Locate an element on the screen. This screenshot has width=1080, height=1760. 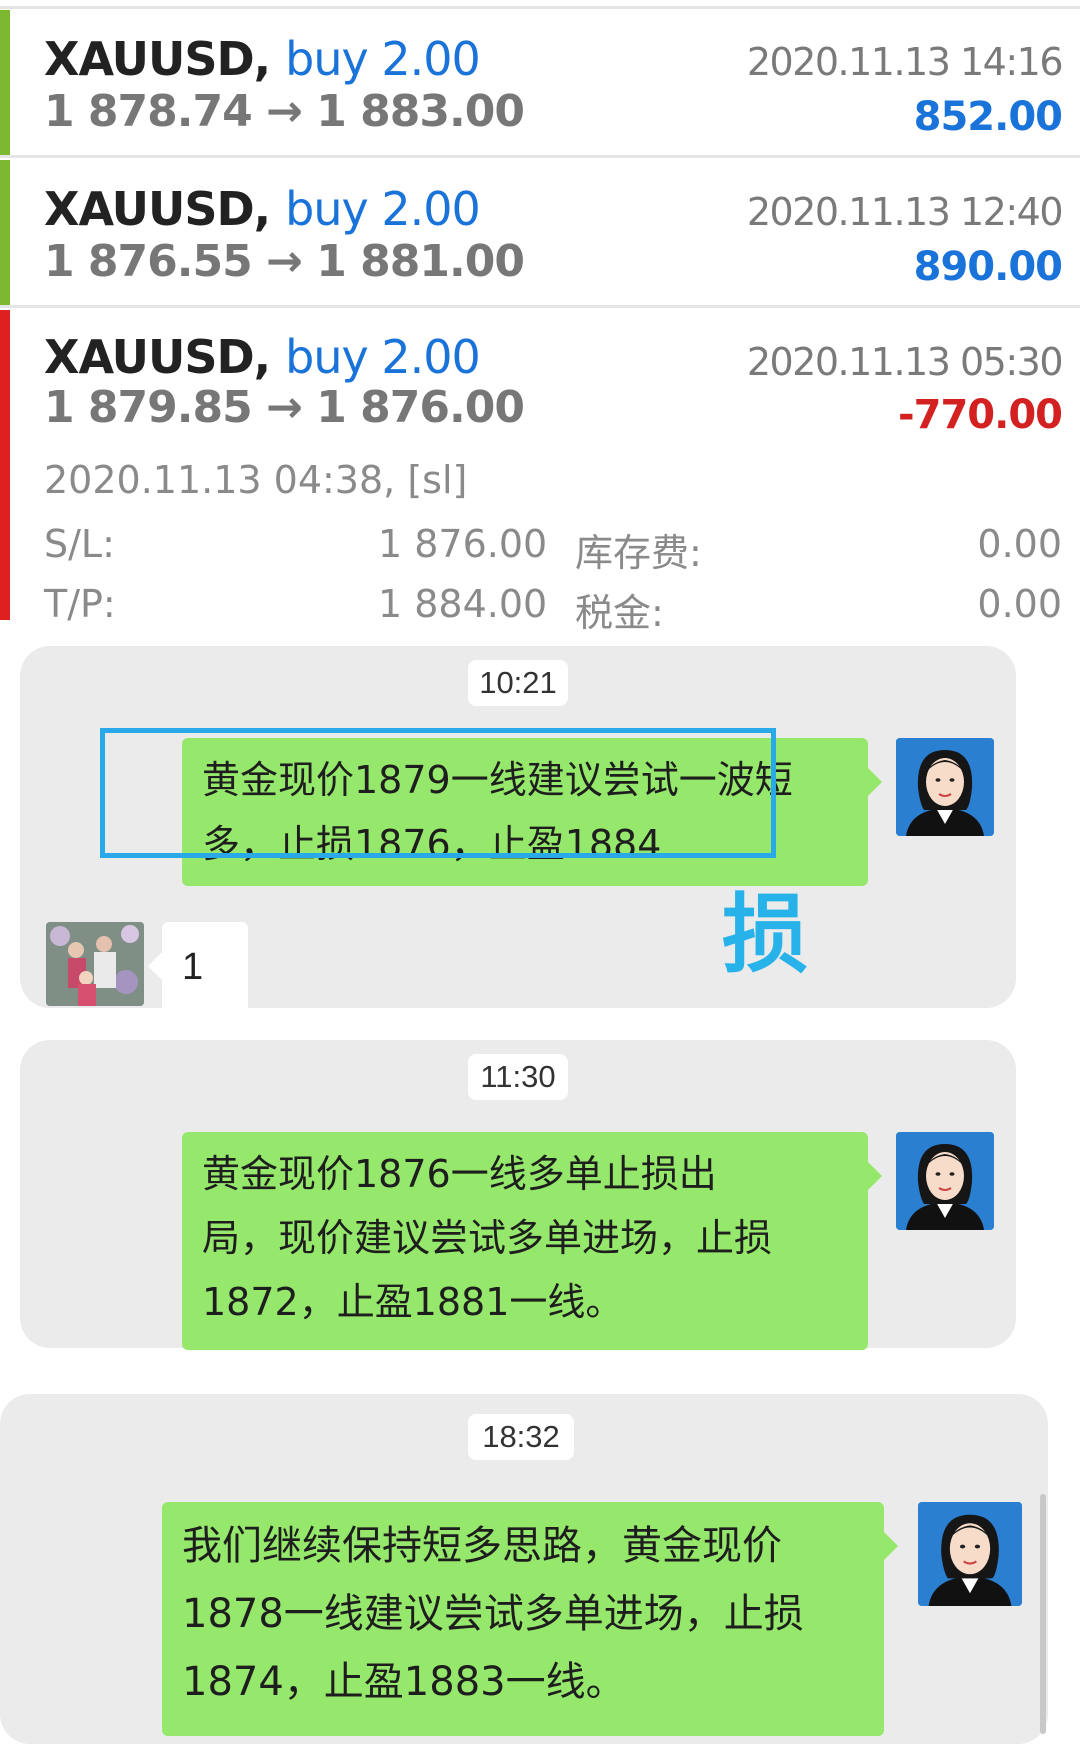
tax-value: 0.00 is located at coordinates (1019, 604).